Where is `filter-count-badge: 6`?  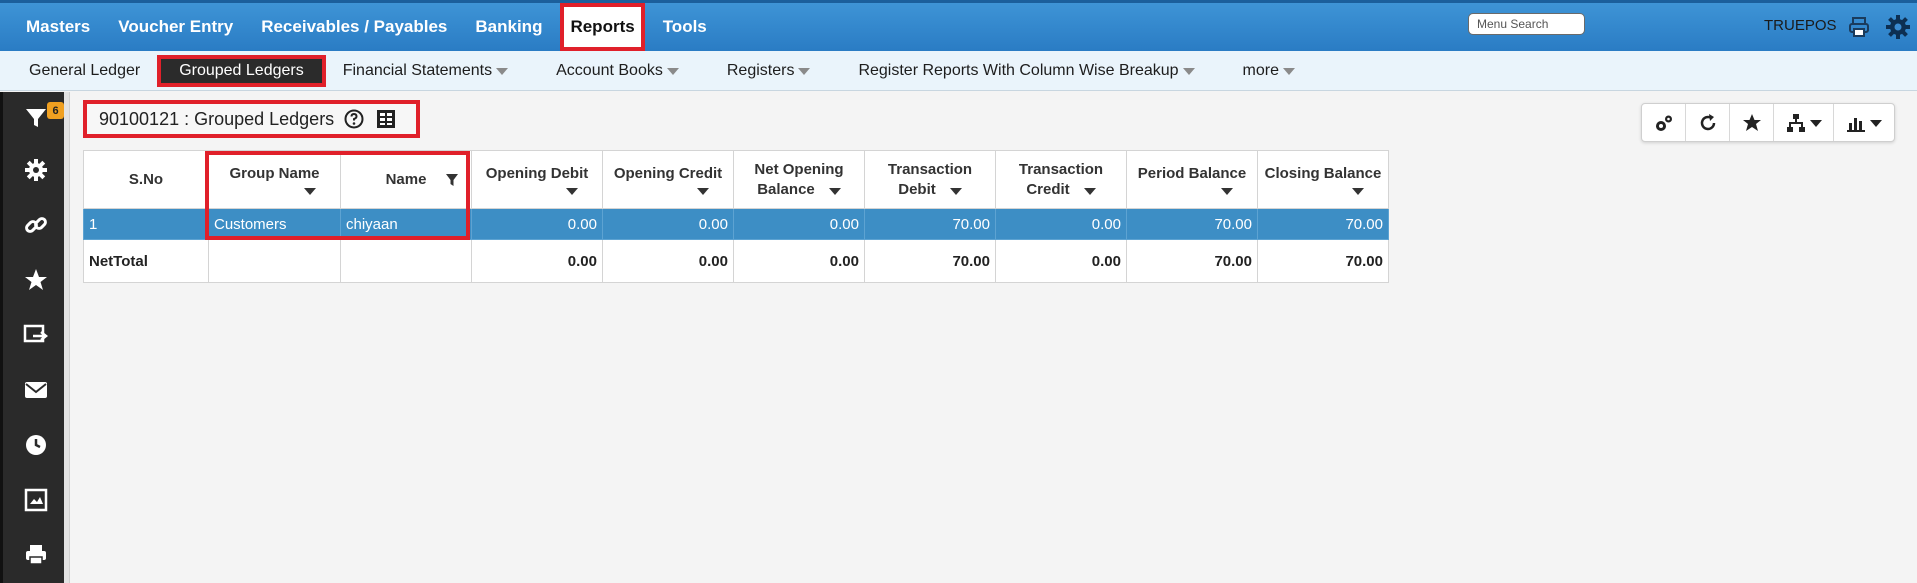 filter-count-badge: 6 is located at coordinates (55, 110).